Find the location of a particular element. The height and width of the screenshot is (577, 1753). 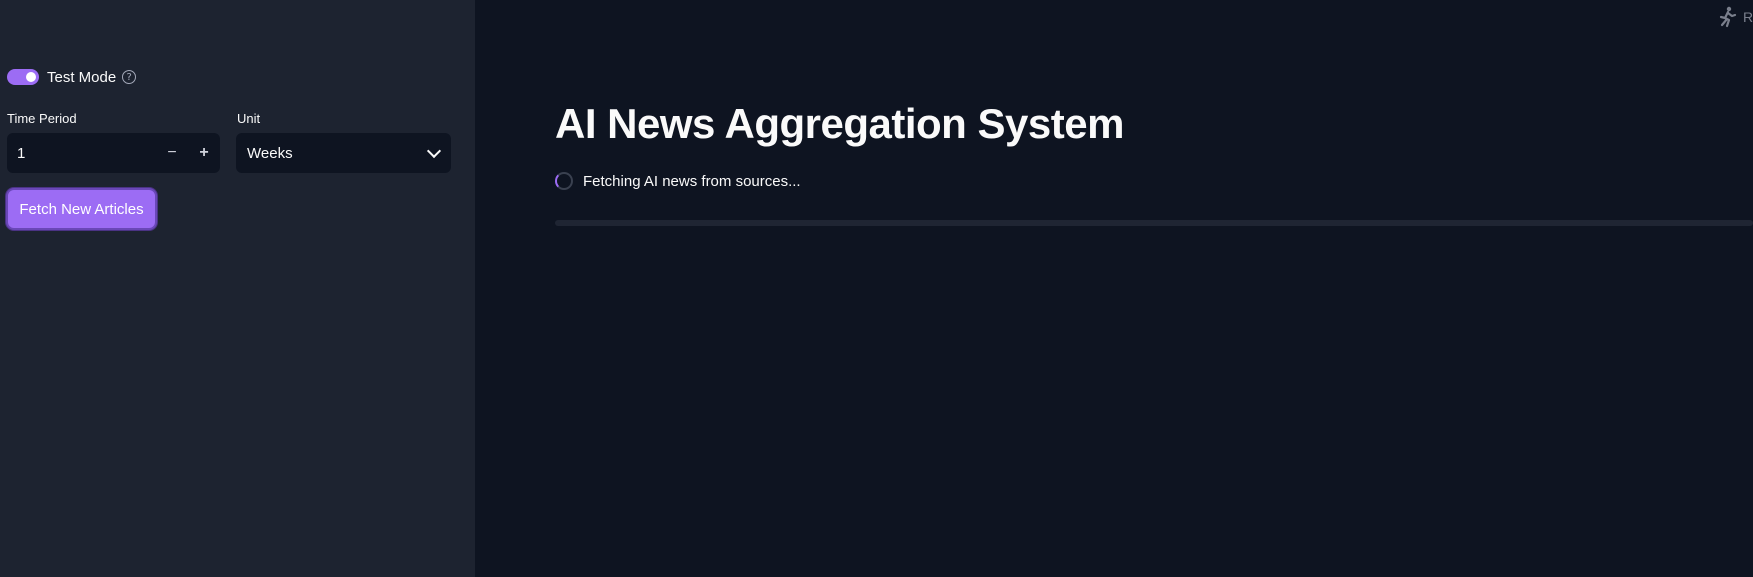

decrement-button: − is located at coordinates (172, 153).